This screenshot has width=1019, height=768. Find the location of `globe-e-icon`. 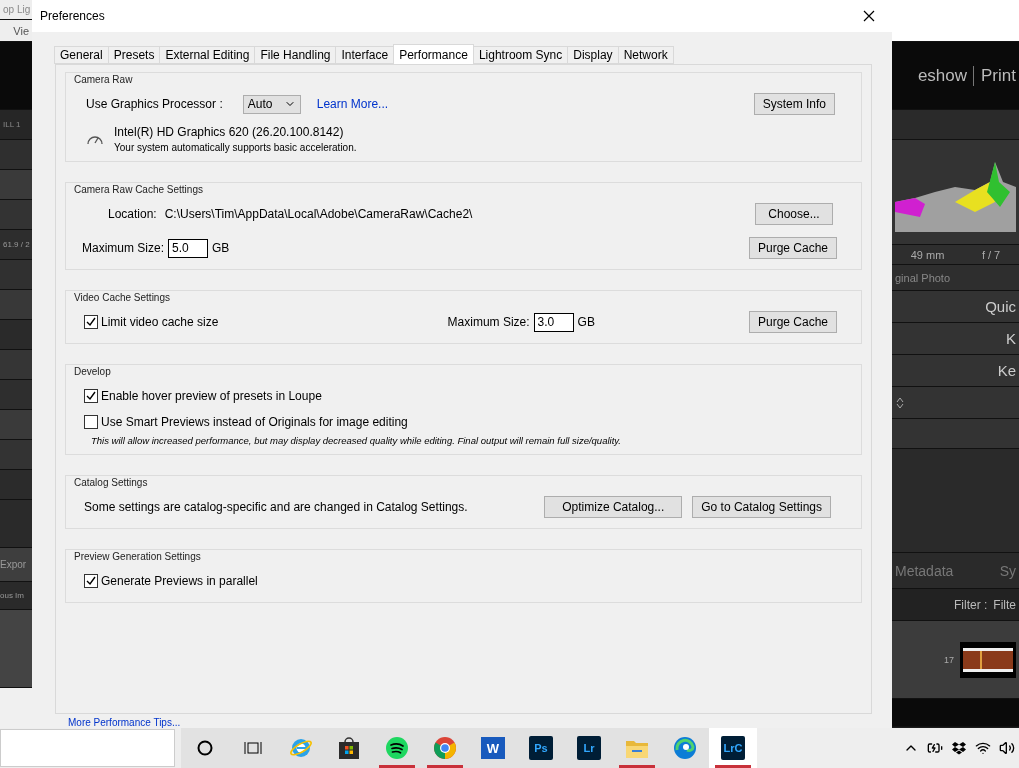

globe-e-icon is located at coordinates (301, 748).